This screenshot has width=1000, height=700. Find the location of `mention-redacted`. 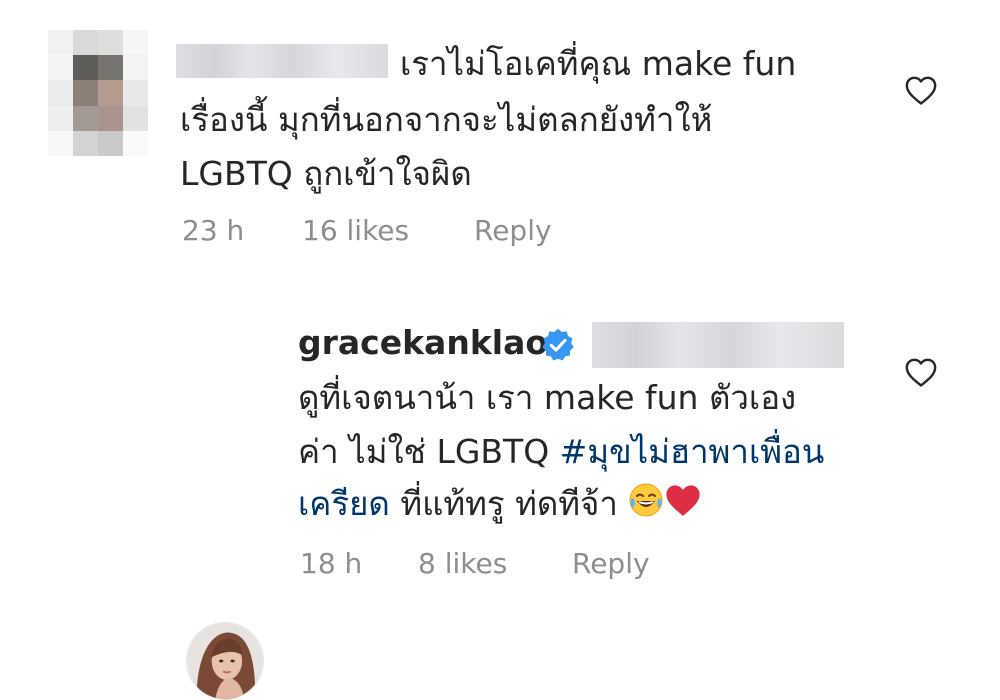

mention-redacted is located at coordinates (718, 345).